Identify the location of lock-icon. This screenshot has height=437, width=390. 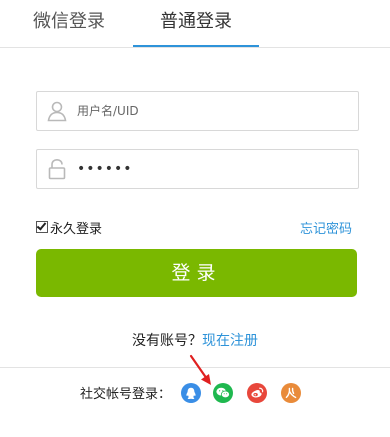
(57, 169).